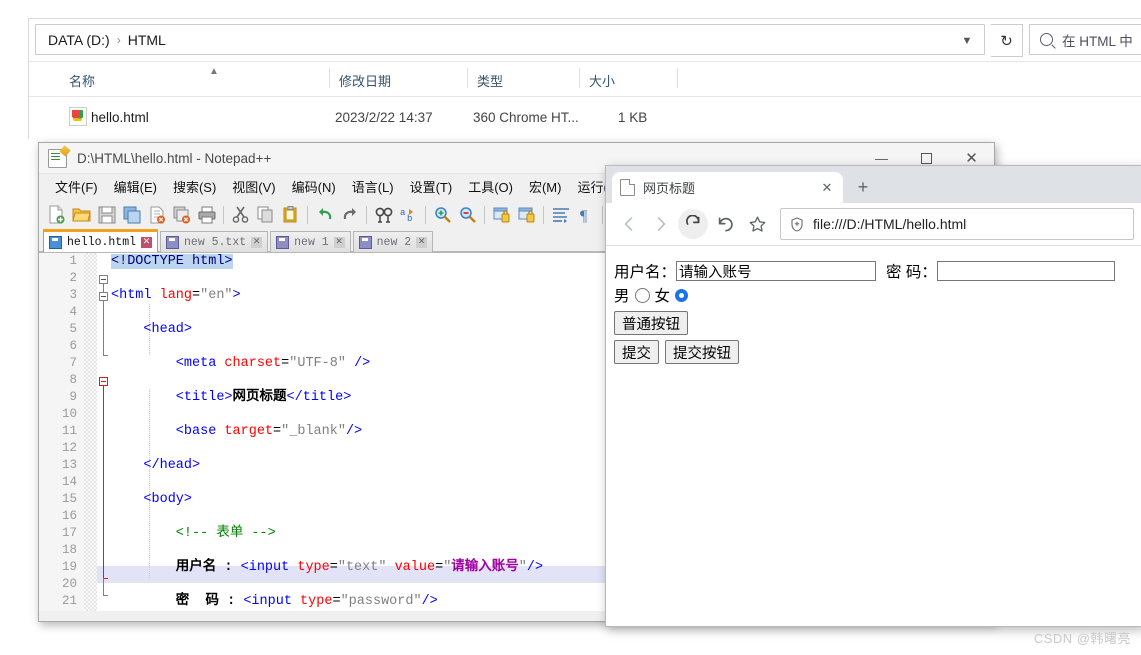 The height and width of the screenshot is (655, 1141). I want to click on male-label: 男, so click(622, 296).